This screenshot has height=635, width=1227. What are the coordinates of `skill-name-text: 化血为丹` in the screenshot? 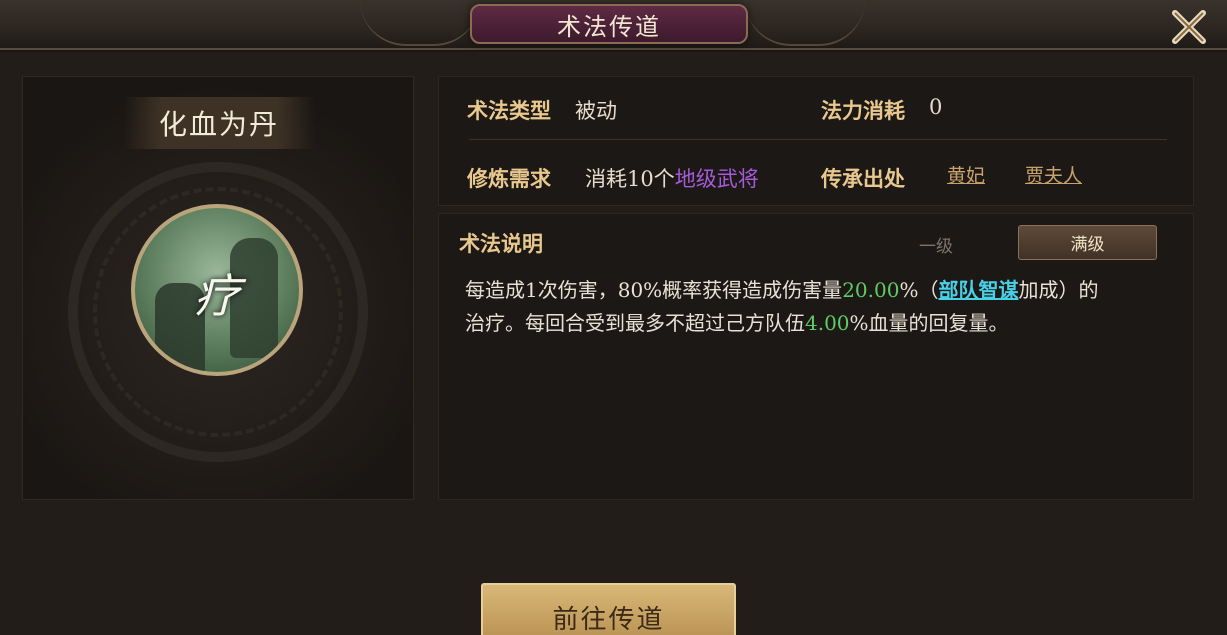 It's located at (218, 124).